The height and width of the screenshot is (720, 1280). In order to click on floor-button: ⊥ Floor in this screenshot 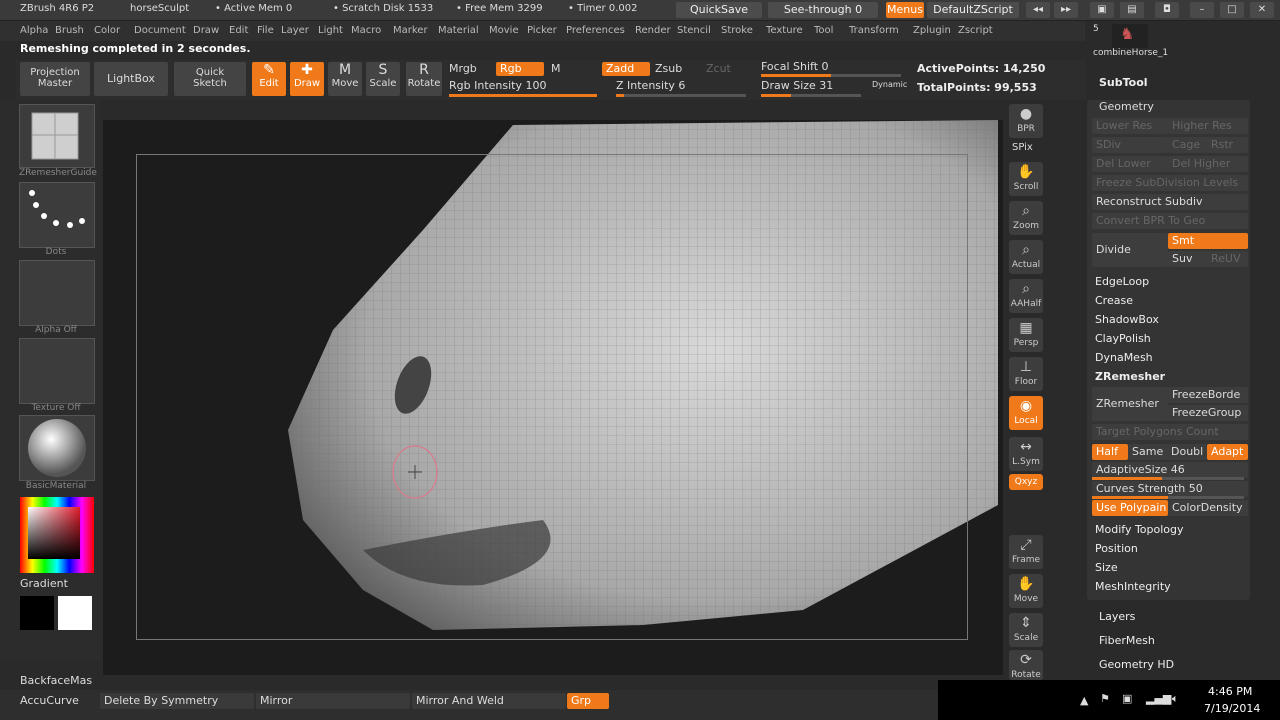, I will do `click(1026, 374)`.